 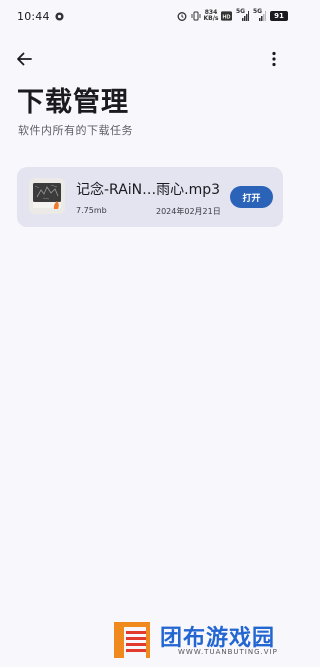 What do you see at coordinates (132, 640) in the screenshot?
I see `watermark-logo-icon` at bounding box center [132, 640].